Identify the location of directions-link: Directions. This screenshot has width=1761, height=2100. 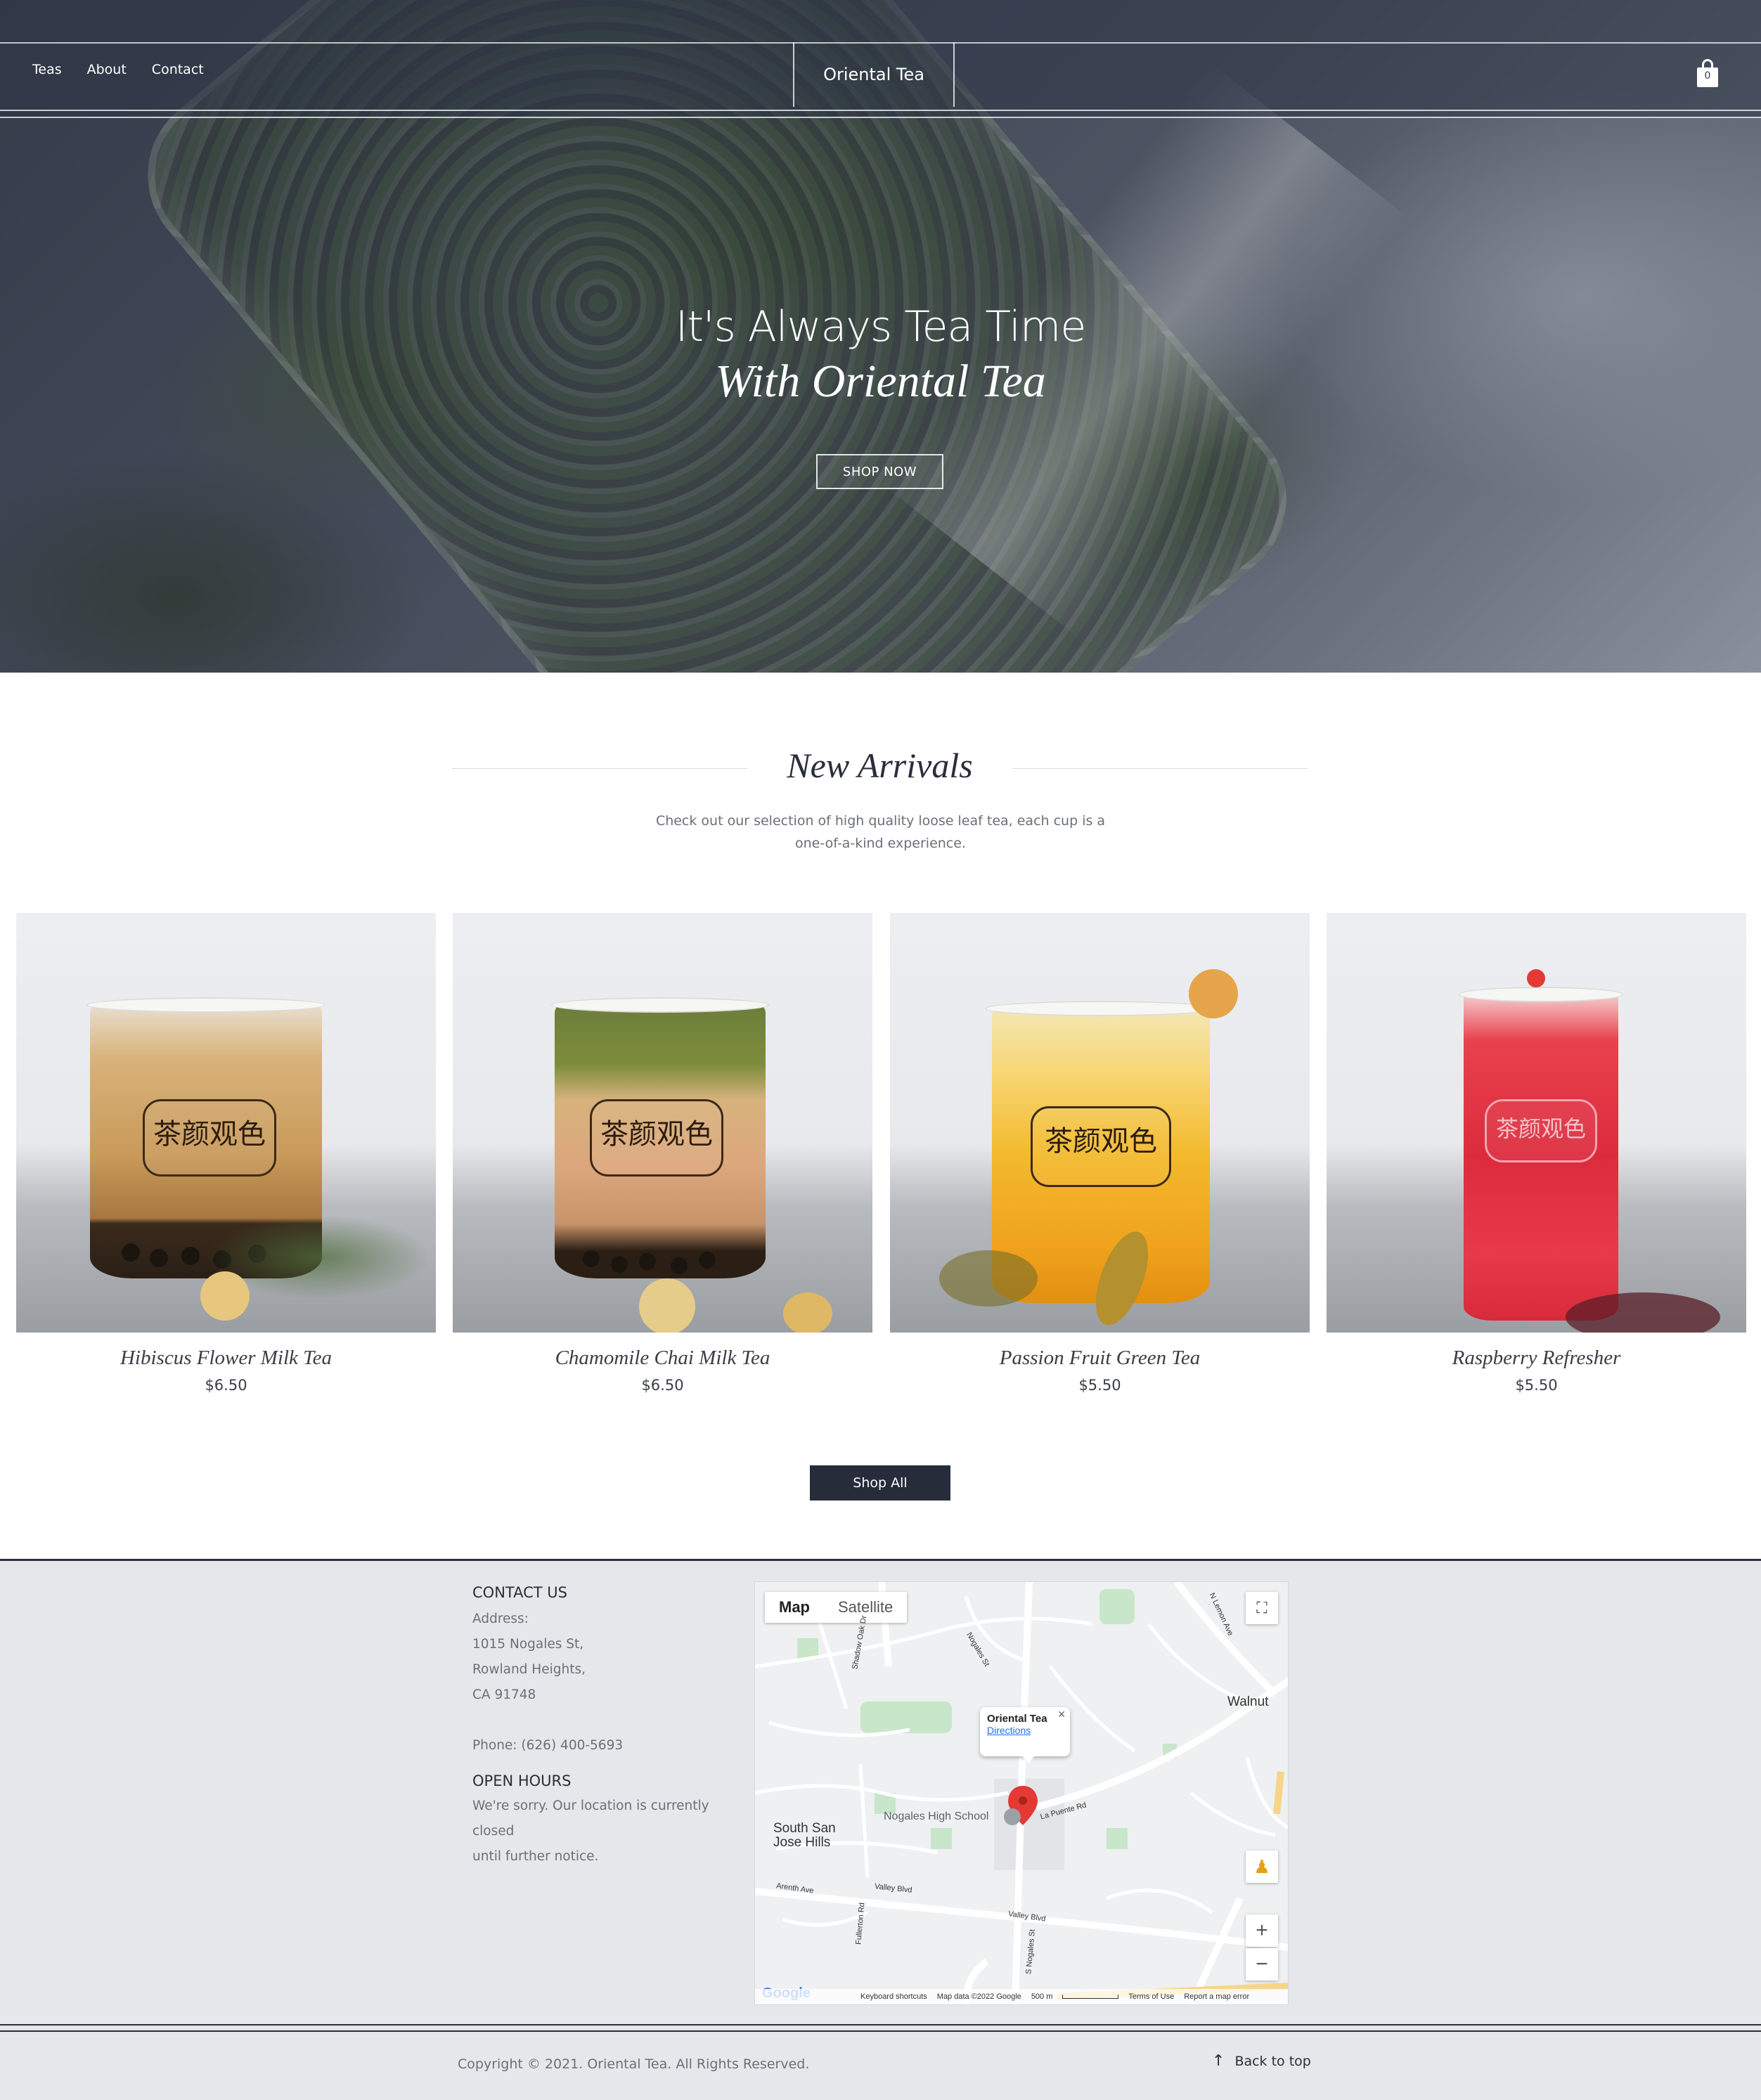
(1025, 1730).